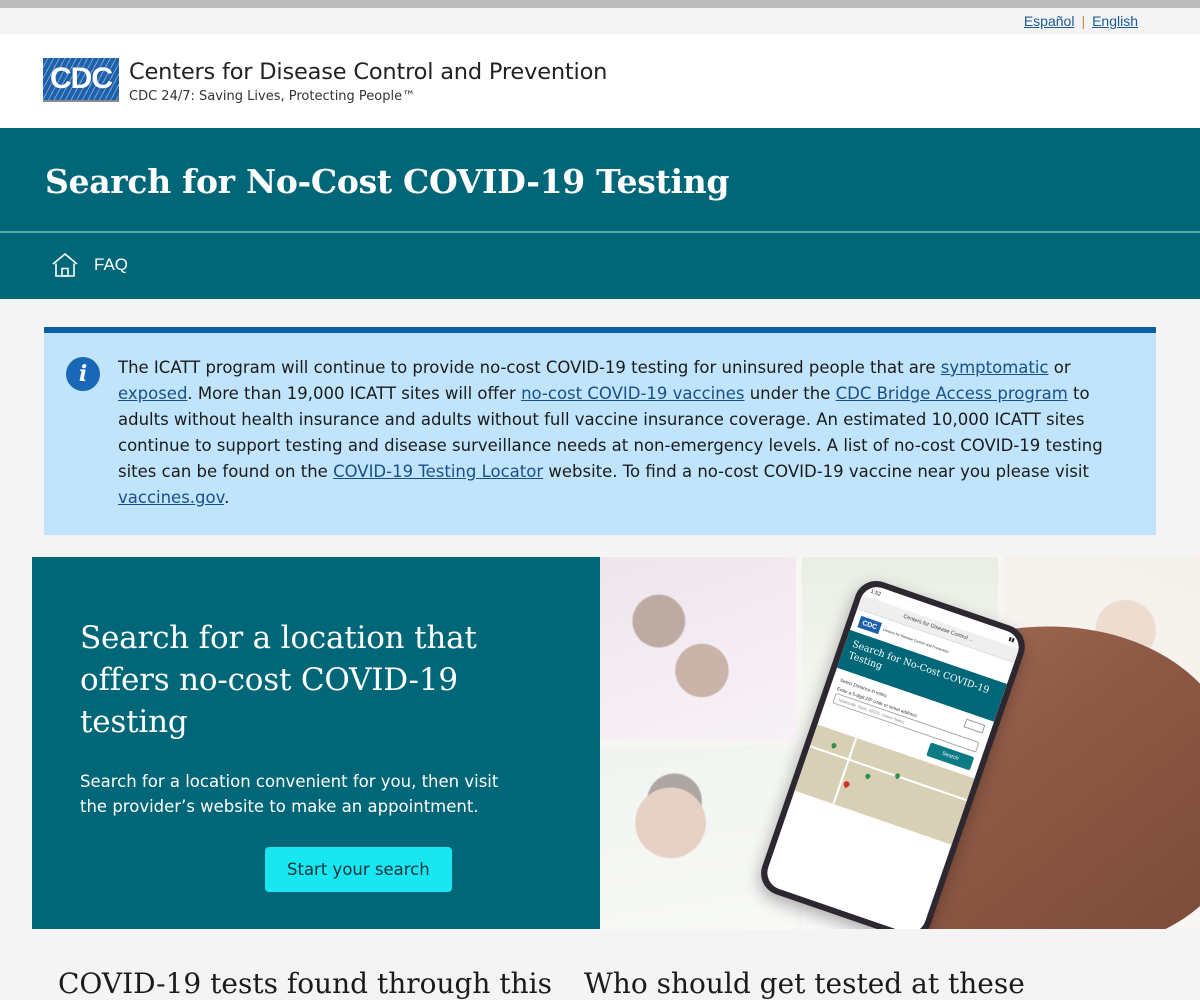  I want to click on start-your-search-button: Start your search, so click(358, 869).